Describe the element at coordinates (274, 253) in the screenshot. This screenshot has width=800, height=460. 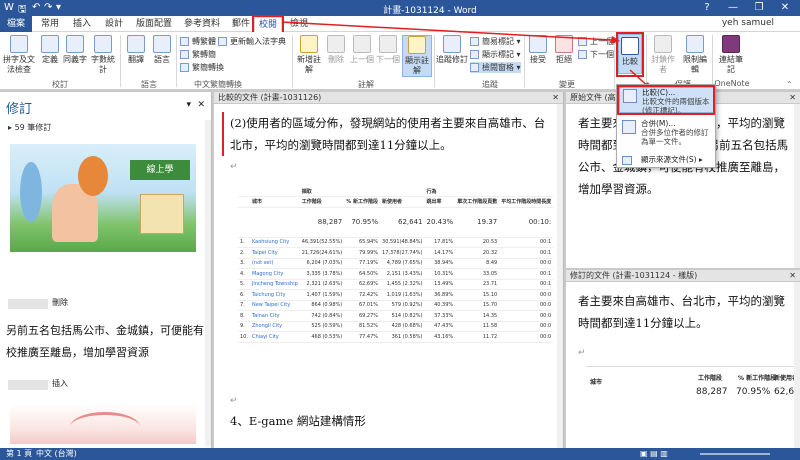
I see `table-cell: Taipei City` at that location.